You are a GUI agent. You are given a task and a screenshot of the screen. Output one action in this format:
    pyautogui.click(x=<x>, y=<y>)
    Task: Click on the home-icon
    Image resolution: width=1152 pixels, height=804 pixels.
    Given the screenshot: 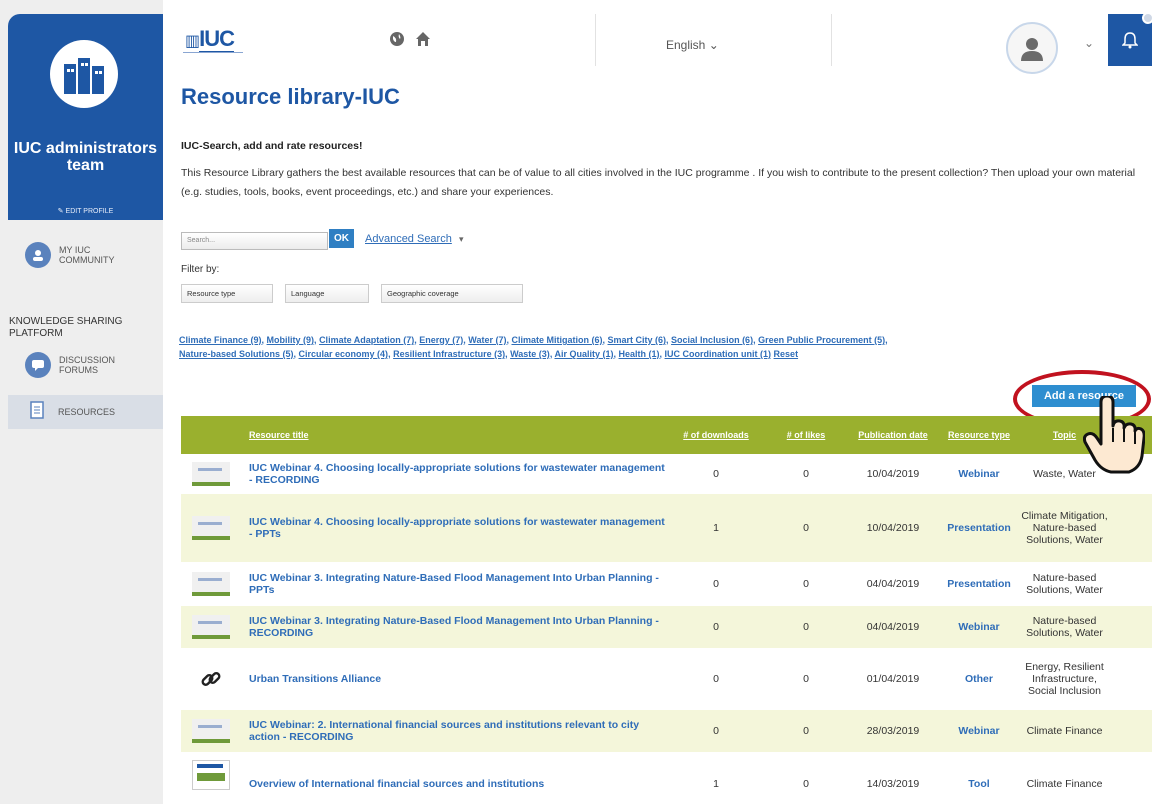 What is the action you would take?
    pyautogui.click(x=423, y=41)
    